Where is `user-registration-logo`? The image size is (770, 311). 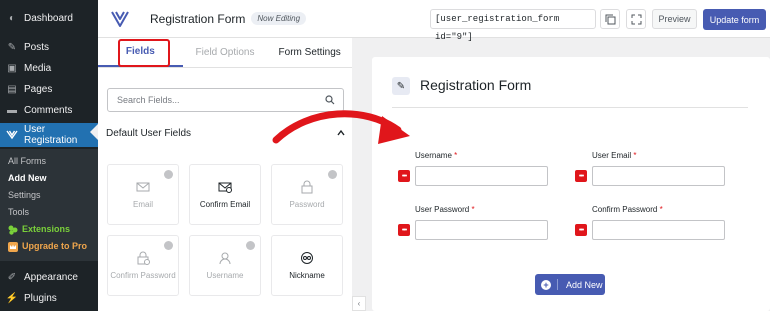 user-registration-logo is located at coordinates (120, 19).